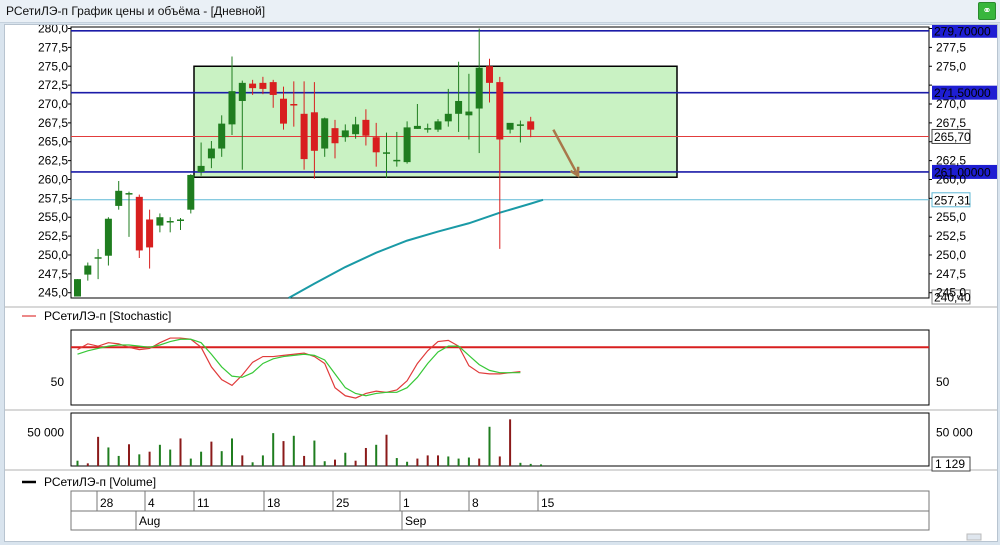  I want to click on volume-tick-right: 50 000, so click(954, 433).